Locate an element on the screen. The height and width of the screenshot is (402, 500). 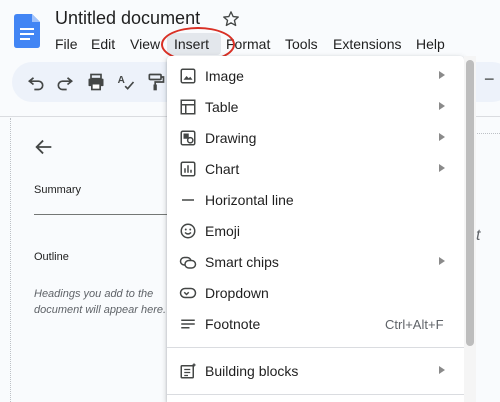
menu-item-dropdown: Dropdown is located at coordinates (315, 293).